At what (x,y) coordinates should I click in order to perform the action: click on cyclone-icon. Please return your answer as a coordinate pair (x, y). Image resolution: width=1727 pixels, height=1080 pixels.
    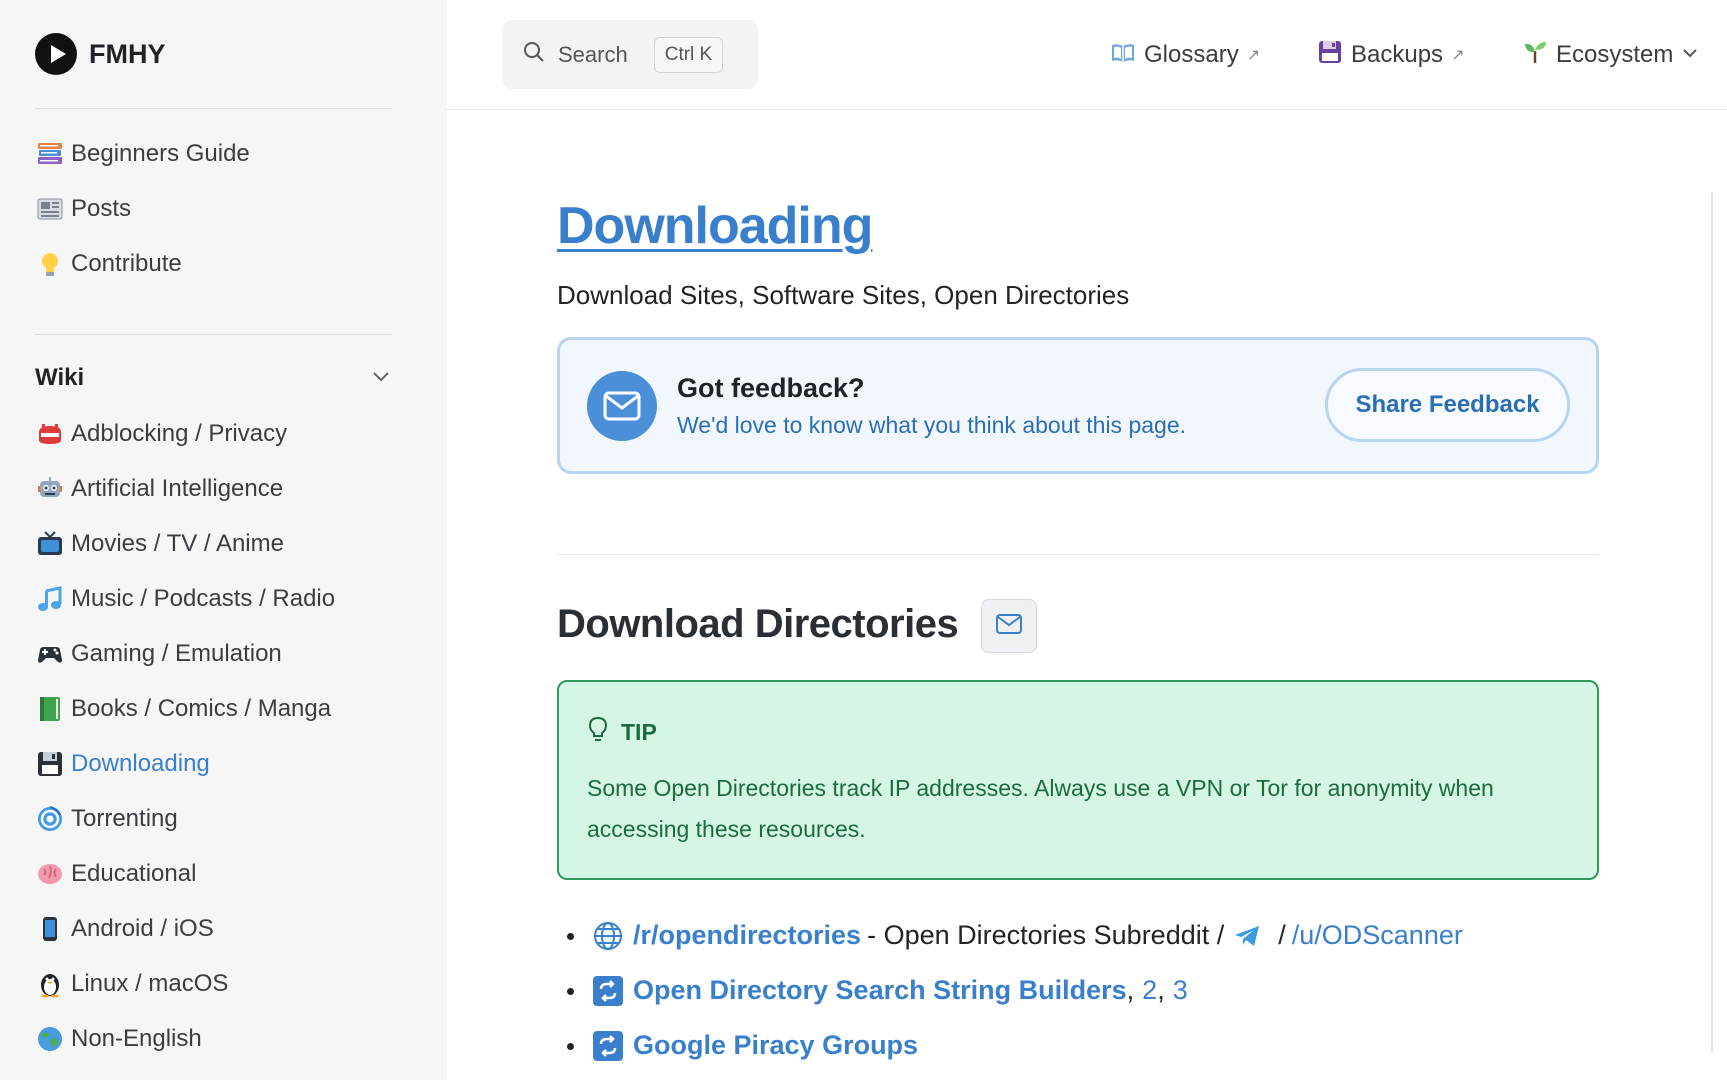
    Looking at the image, I should click on (50, 819).